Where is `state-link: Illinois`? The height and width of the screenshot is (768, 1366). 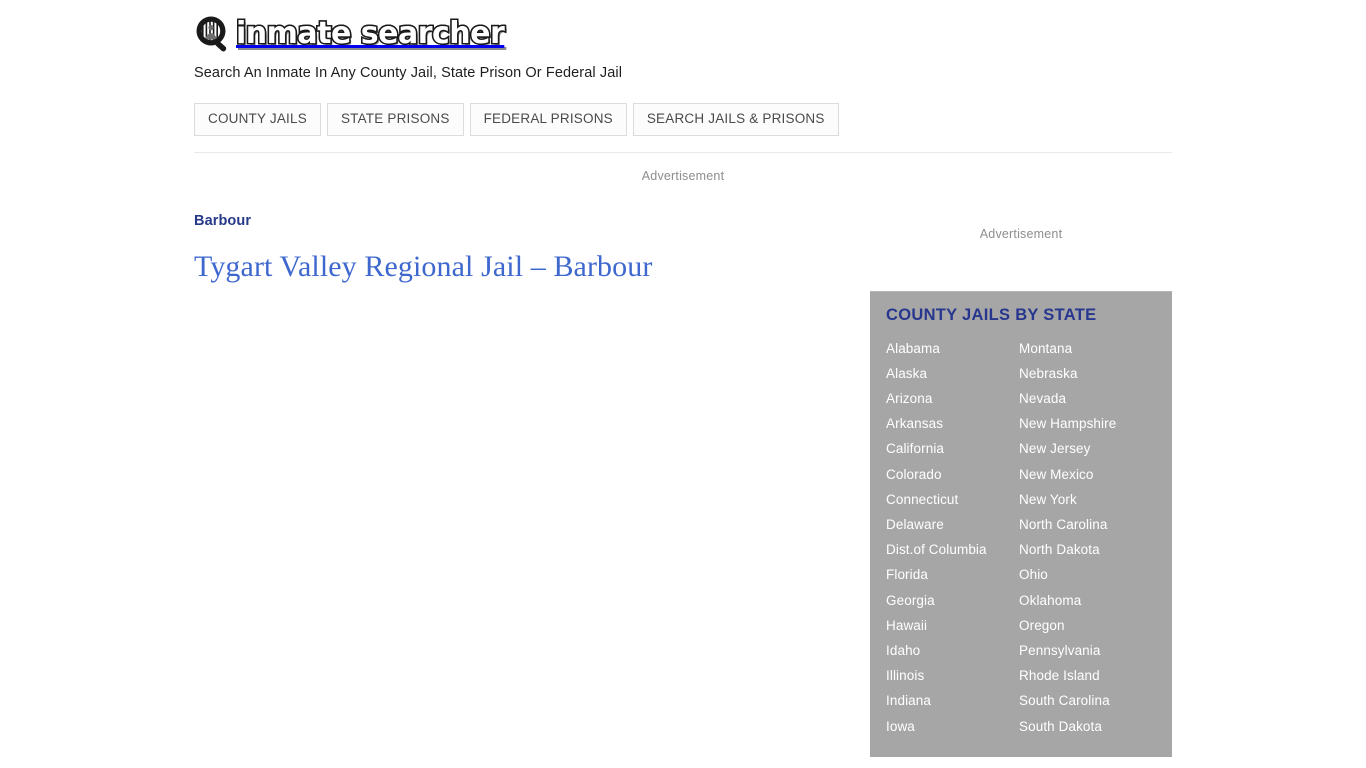
state-link: Illinois is located at coordinates (952, 675).